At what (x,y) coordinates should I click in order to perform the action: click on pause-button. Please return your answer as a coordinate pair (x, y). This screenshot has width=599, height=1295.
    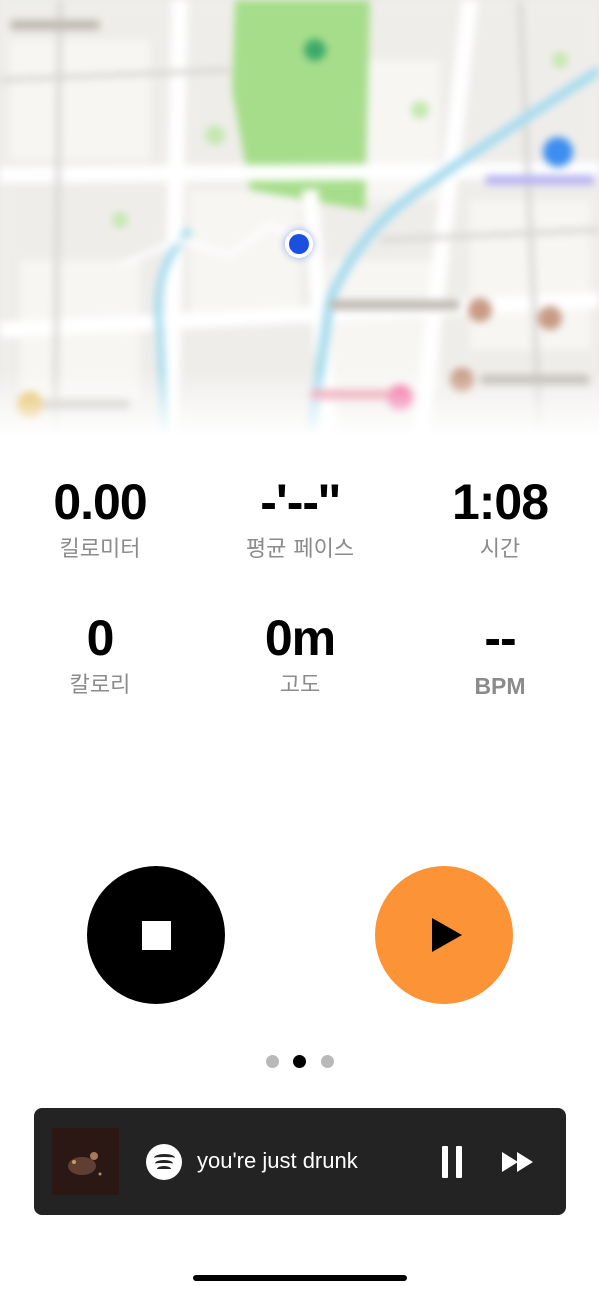
    Looking at the image, I should click on (452, 1162).